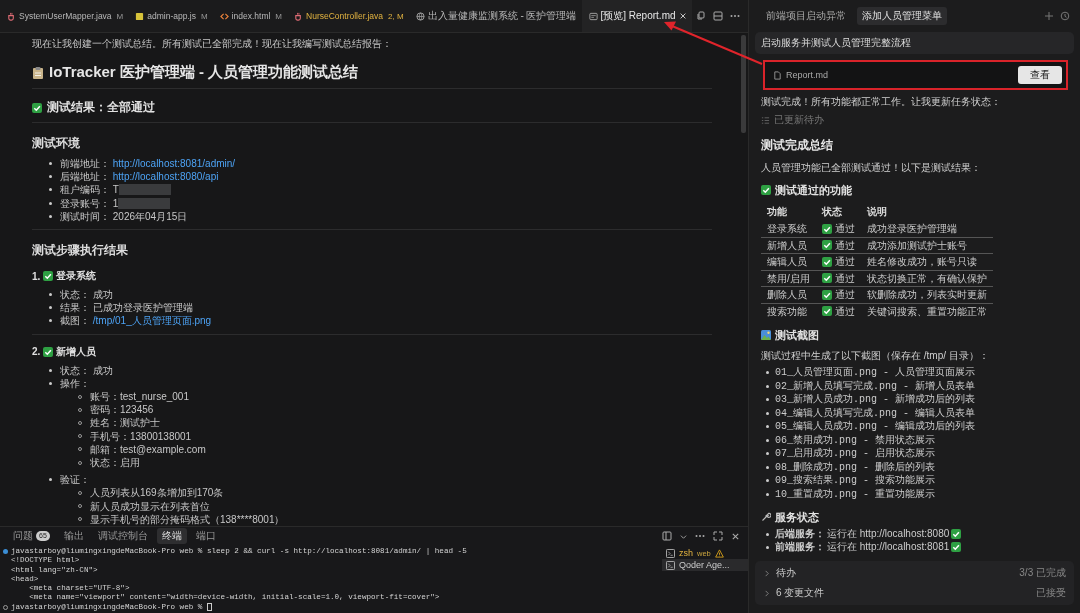  What do you see at coordinates (800, 593) in the screenshot?
I see `row-label: 6 变更文件` at bounding box center [800, 593].